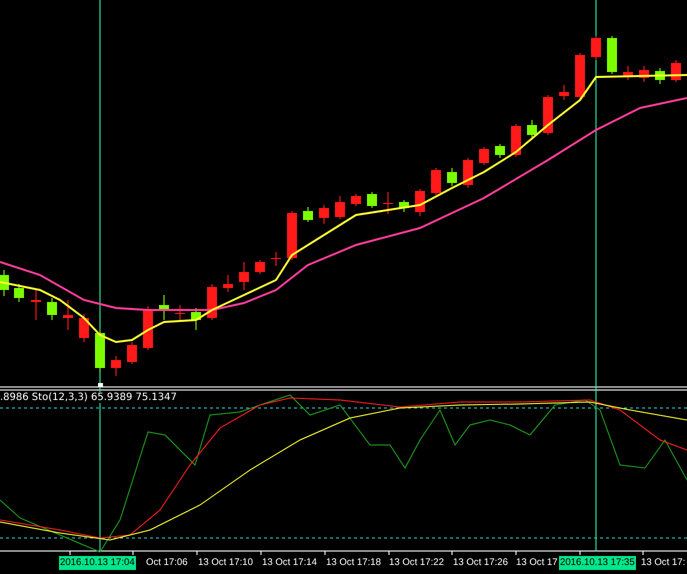 This screenshot has width=687, height=574. Describe the element at coordinates (597, 563) in the screenshot. I see `time-cursor-label: 2016.10.13 17:35` at that location.